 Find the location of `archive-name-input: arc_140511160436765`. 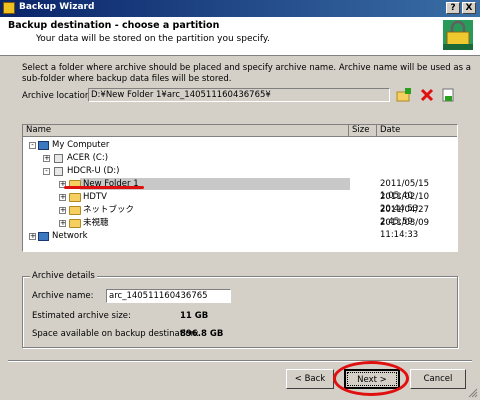

archive-name-input: arc_140511160436765 is located at coordinates (168, 296).